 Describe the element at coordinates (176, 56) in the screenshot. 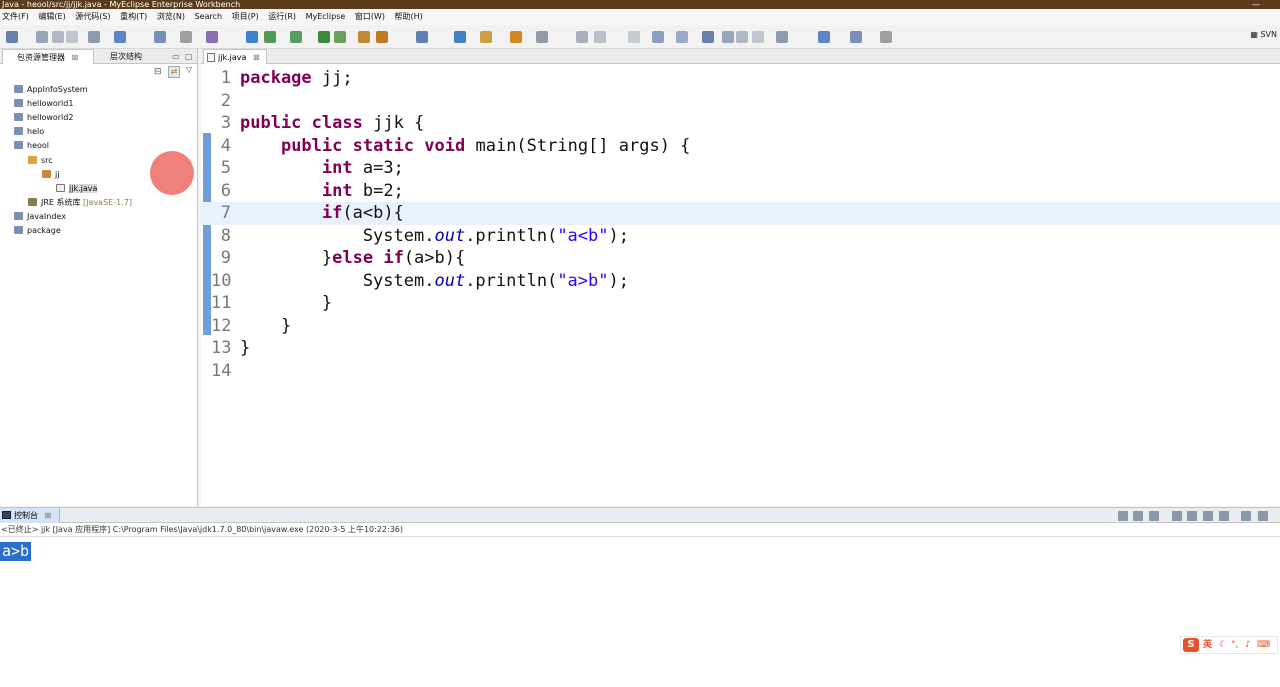

I see `minimize-icon: ▭` at that location.